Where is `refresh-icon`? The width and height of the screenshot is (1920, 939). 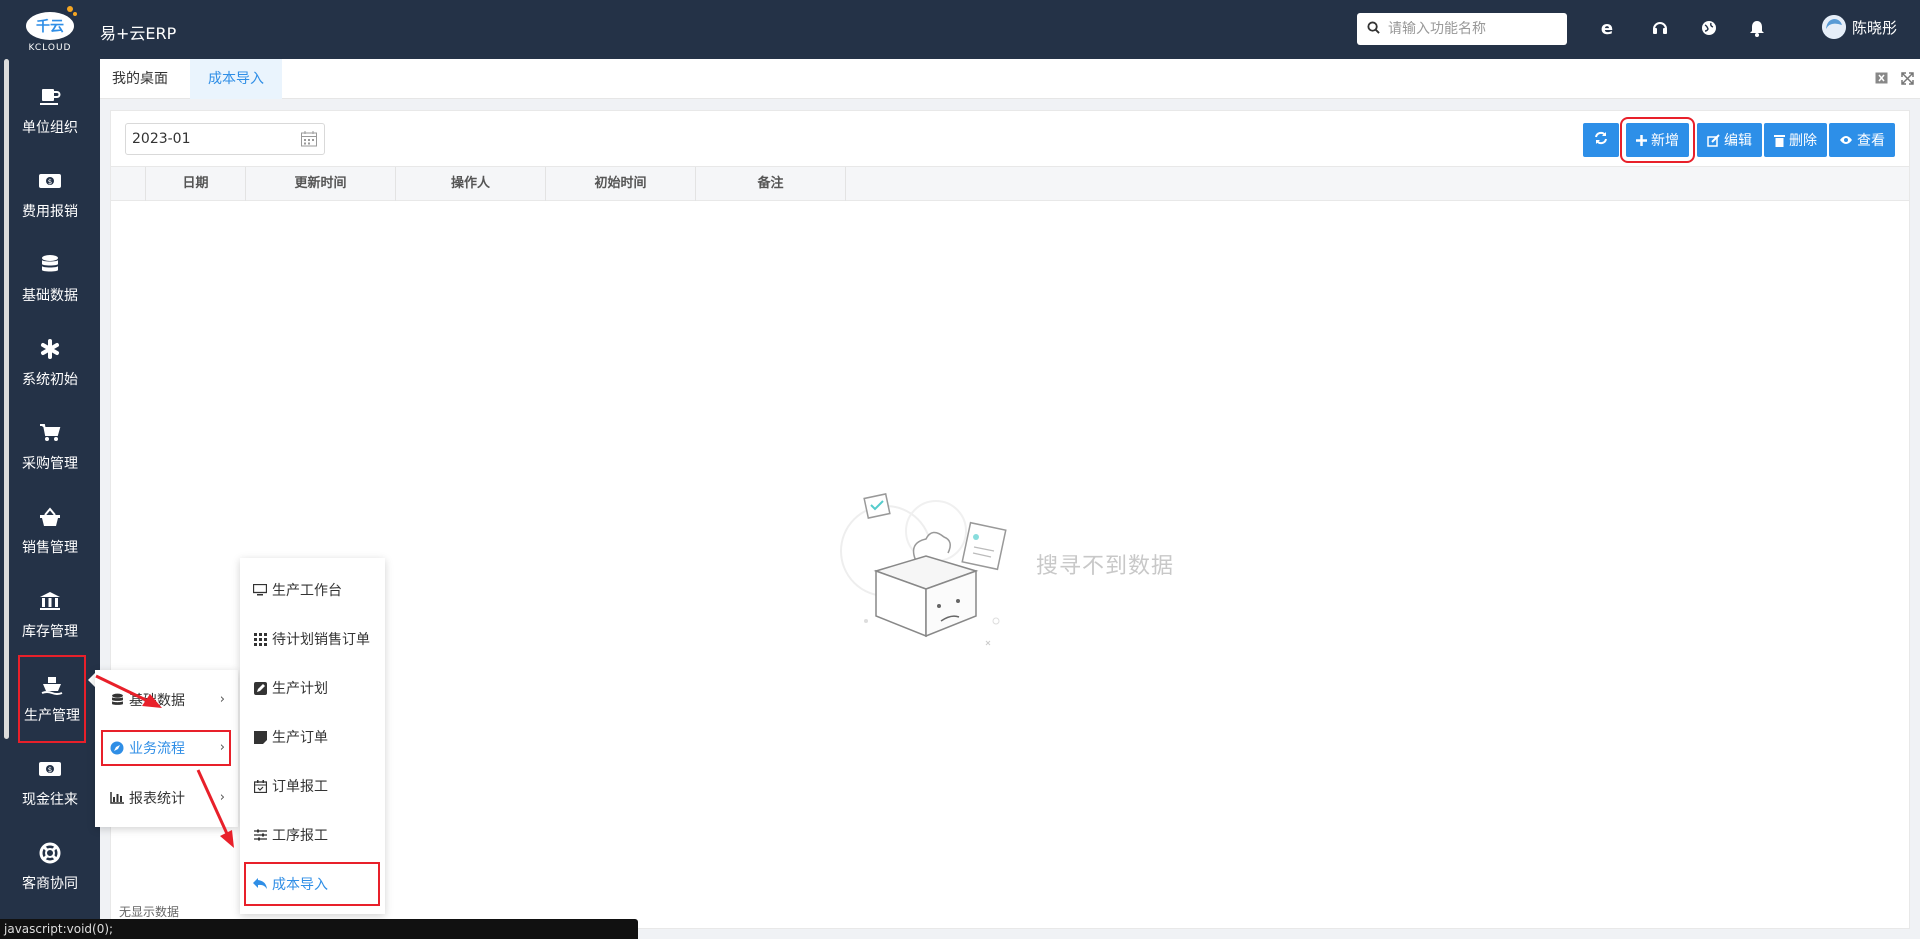
refresh-icon is located at coordinates (1601, 140).